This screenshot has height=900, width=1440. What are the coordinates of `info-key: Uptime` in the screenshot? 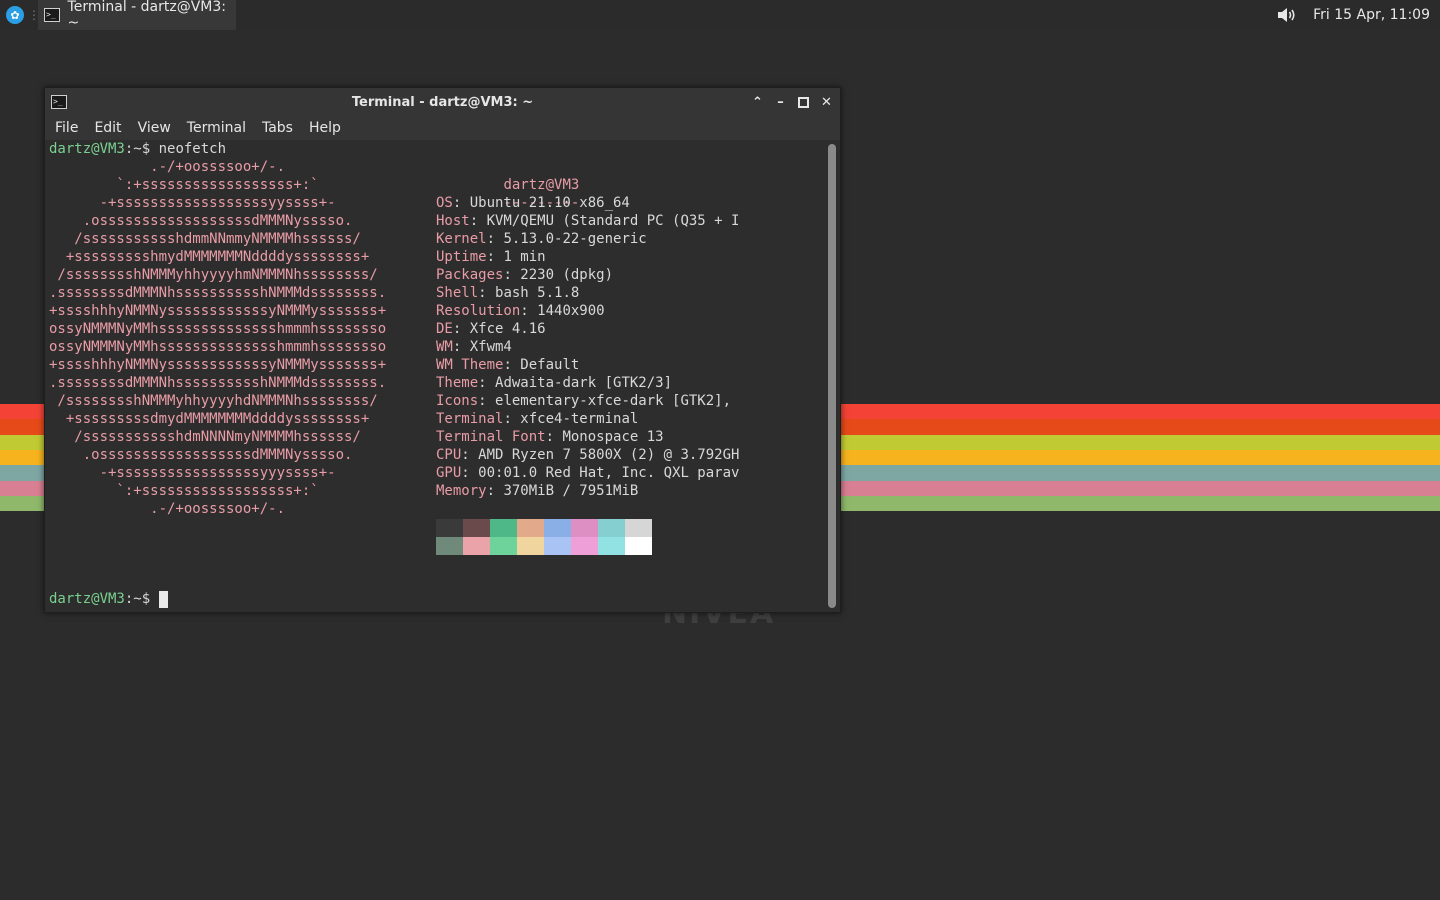 It's located at (461, 257).